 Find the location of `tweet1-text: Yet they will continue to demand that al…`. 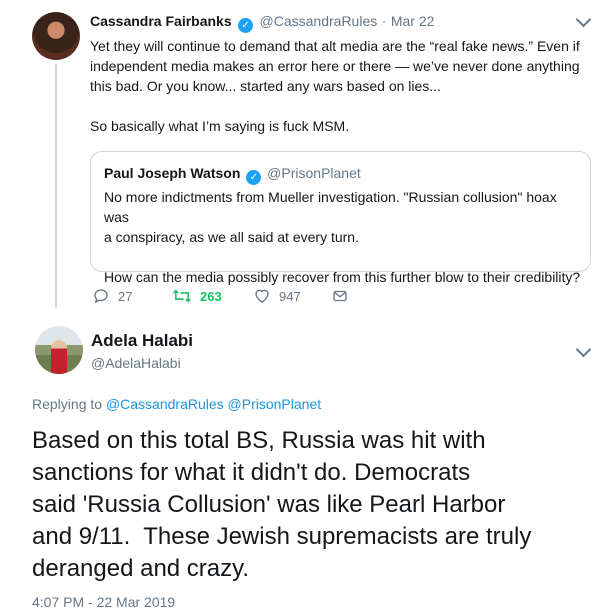

tweet1-text: Yet they will continue to demand that al… is located at coordinates (335, 86).